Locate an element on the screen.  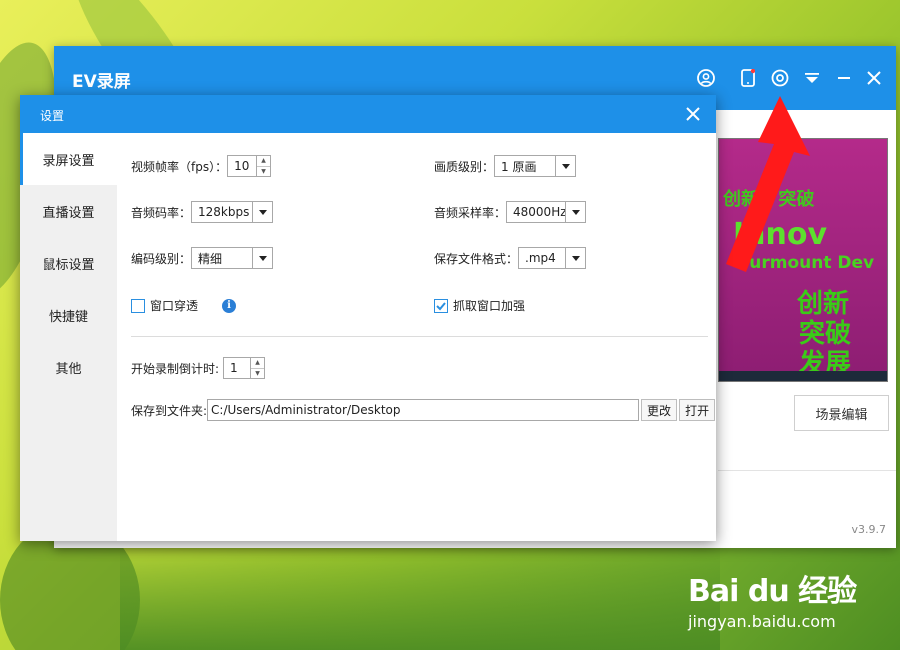
encode-level-select: 精细 is located at coordinates (232, 258).